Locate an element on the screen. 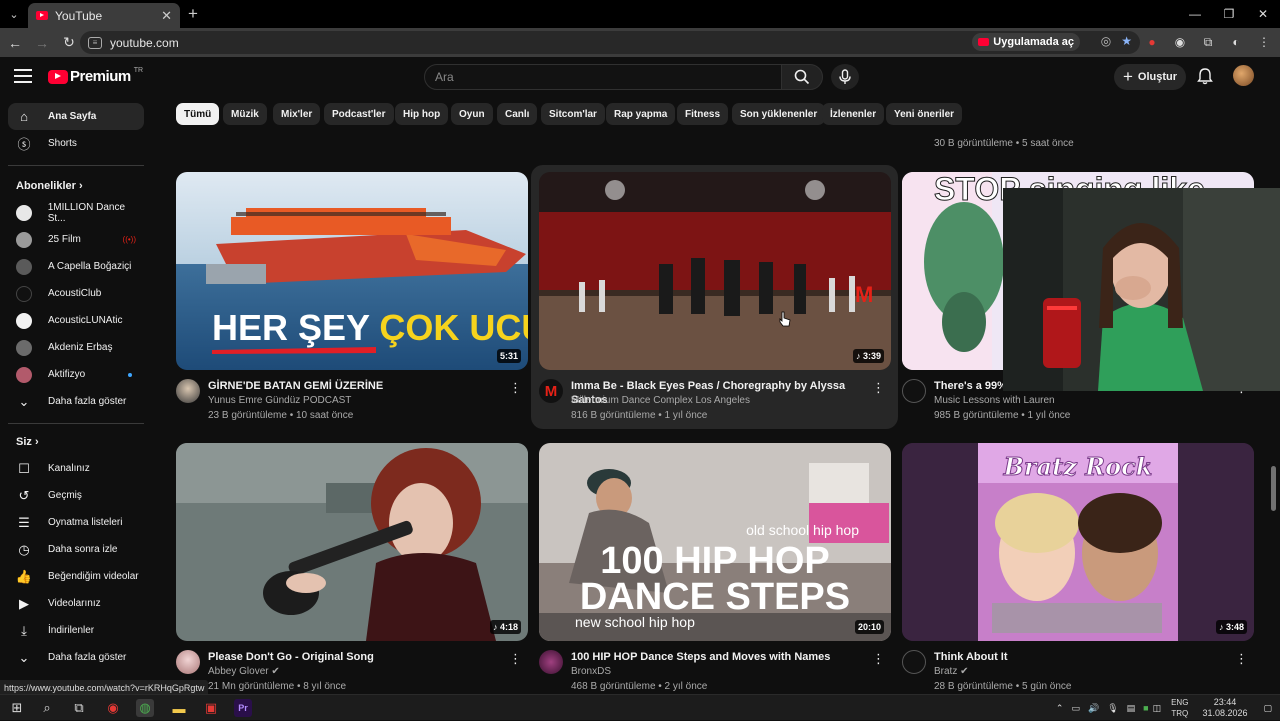 The width and height of the screenshot is (1280, 721). channel-name: Millennium Dance Complex Los Angeles is located at coordinates (660, 400).